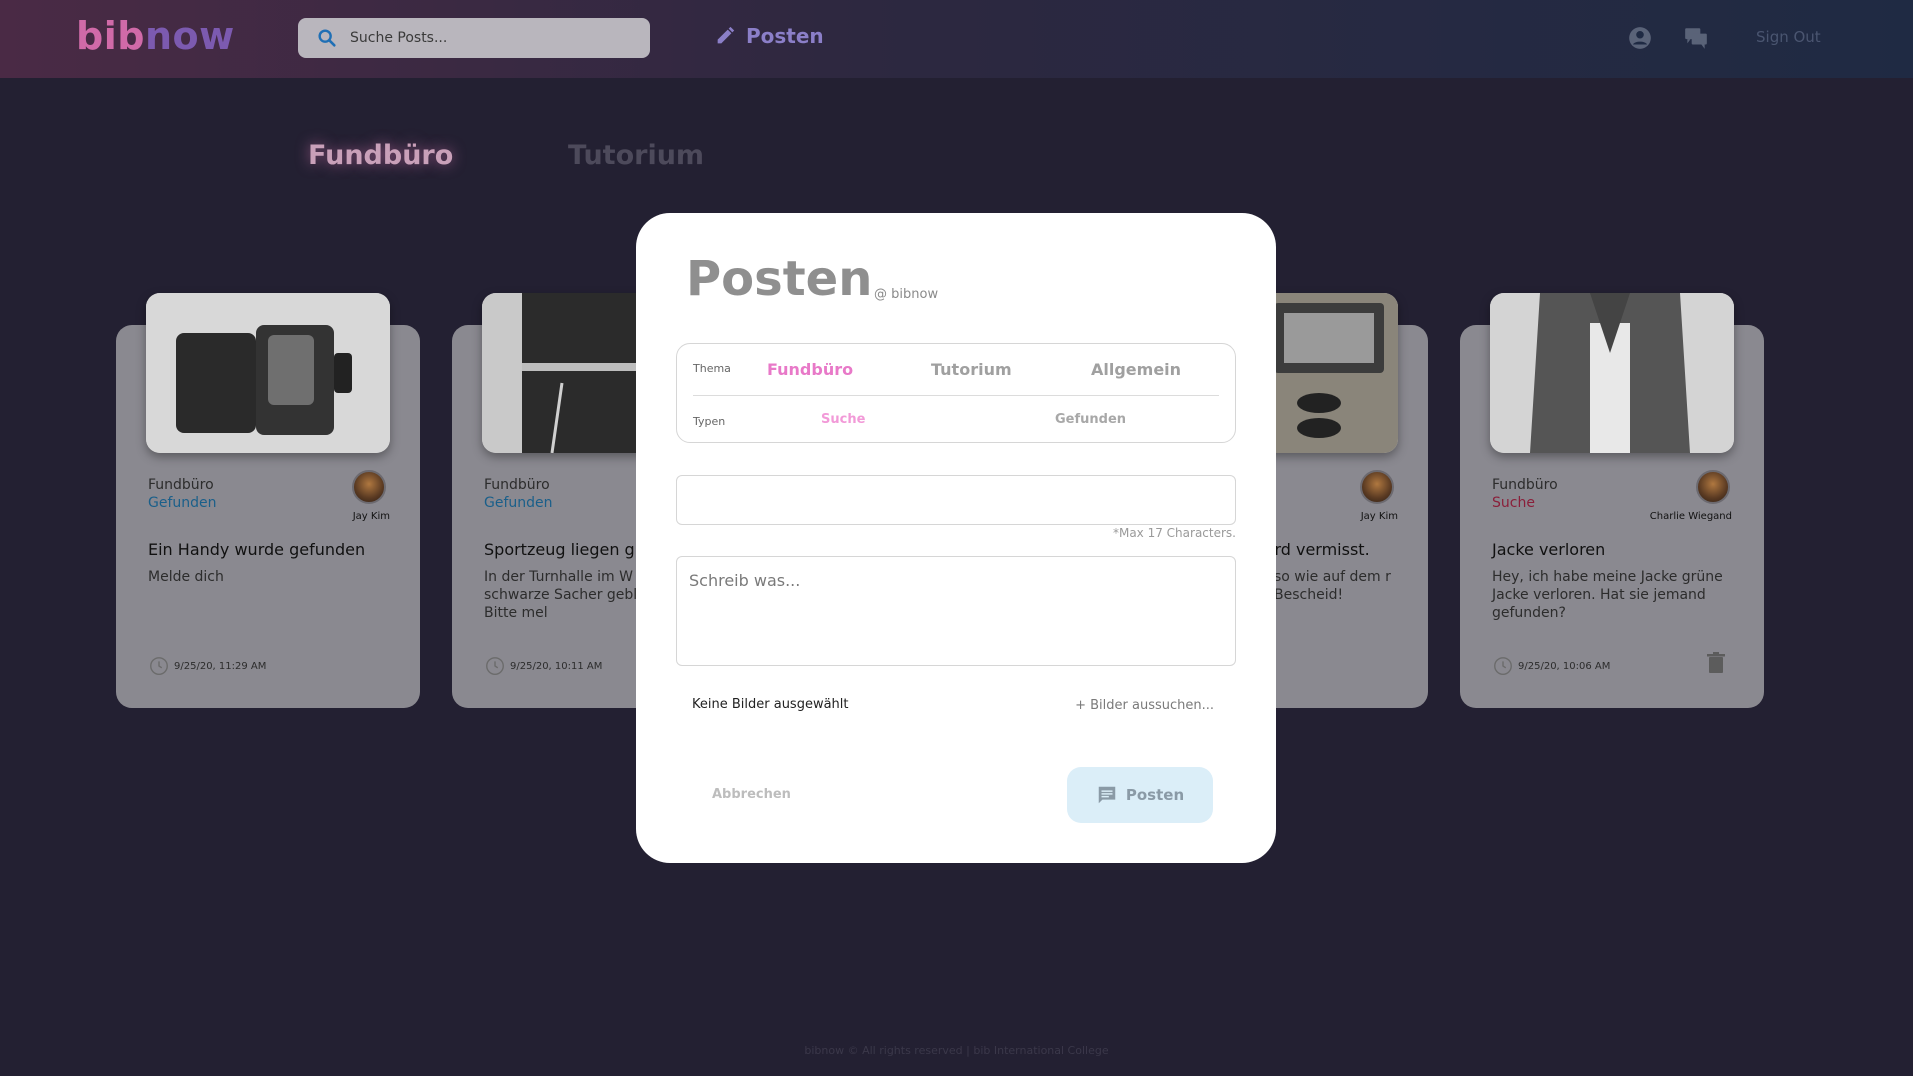 This screenshot has height=1076, width=1913. What do you see at coordinates (1320, 549) in the screenshot?
I see `post-title: ird vermisst.` at bounding box center [1320, 549].